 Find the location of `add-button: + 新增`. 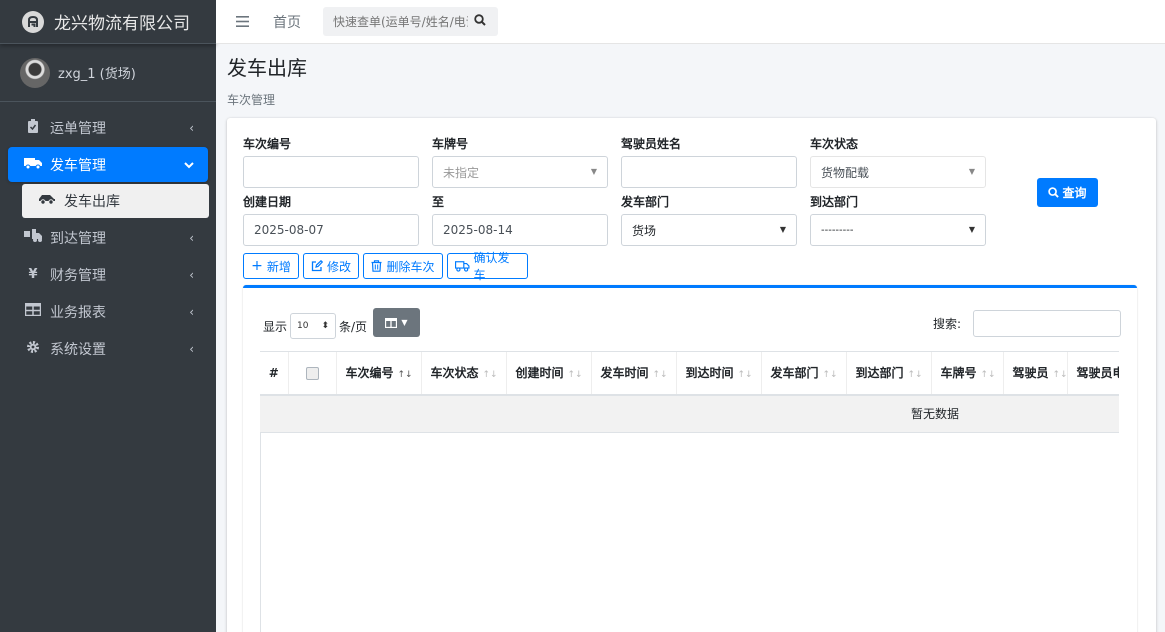

add-button: + 新增 is located at coordinates (271, 266).